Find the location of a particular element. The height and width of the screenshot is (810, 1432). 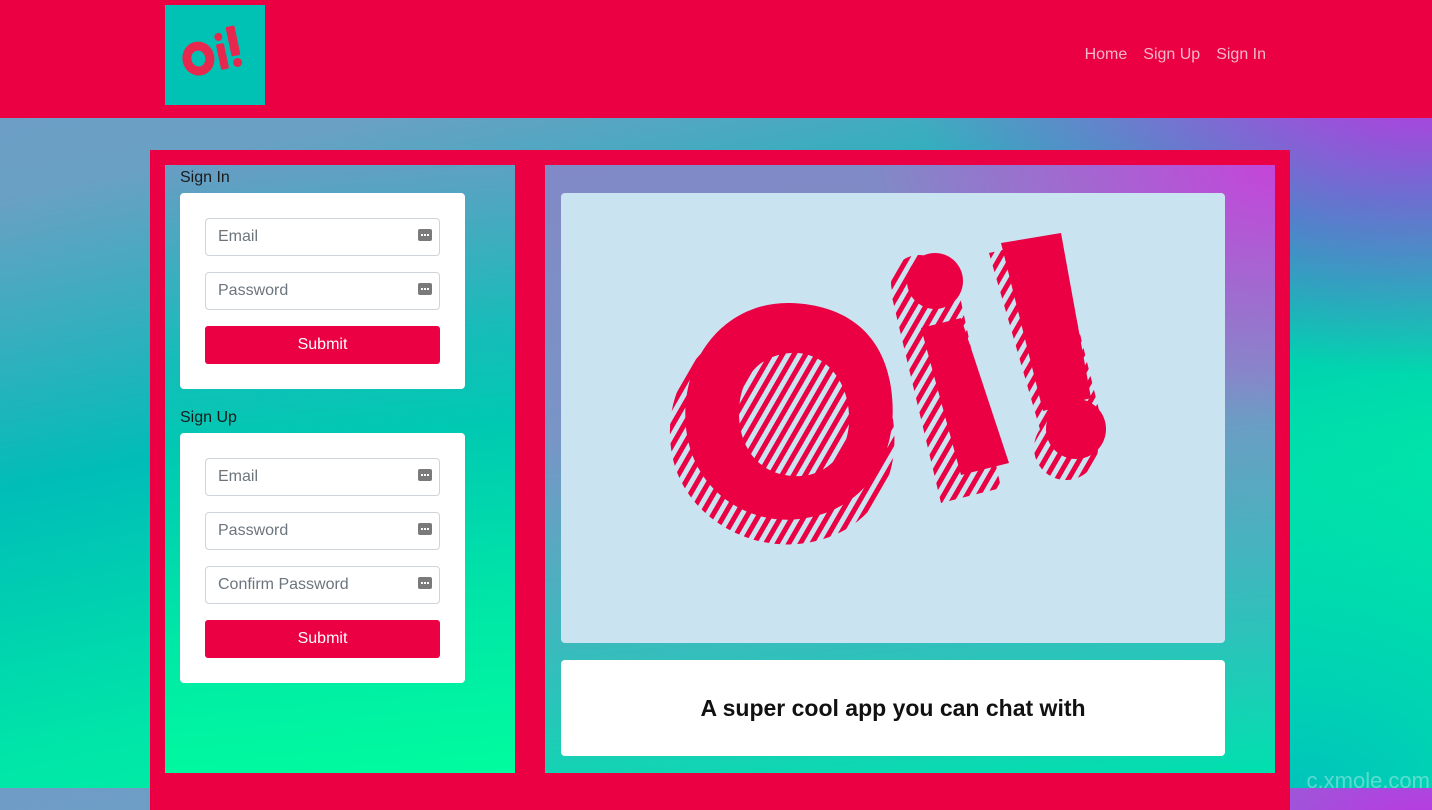

sign-in-submit-button: Submit is located at coordinates (322, 345).